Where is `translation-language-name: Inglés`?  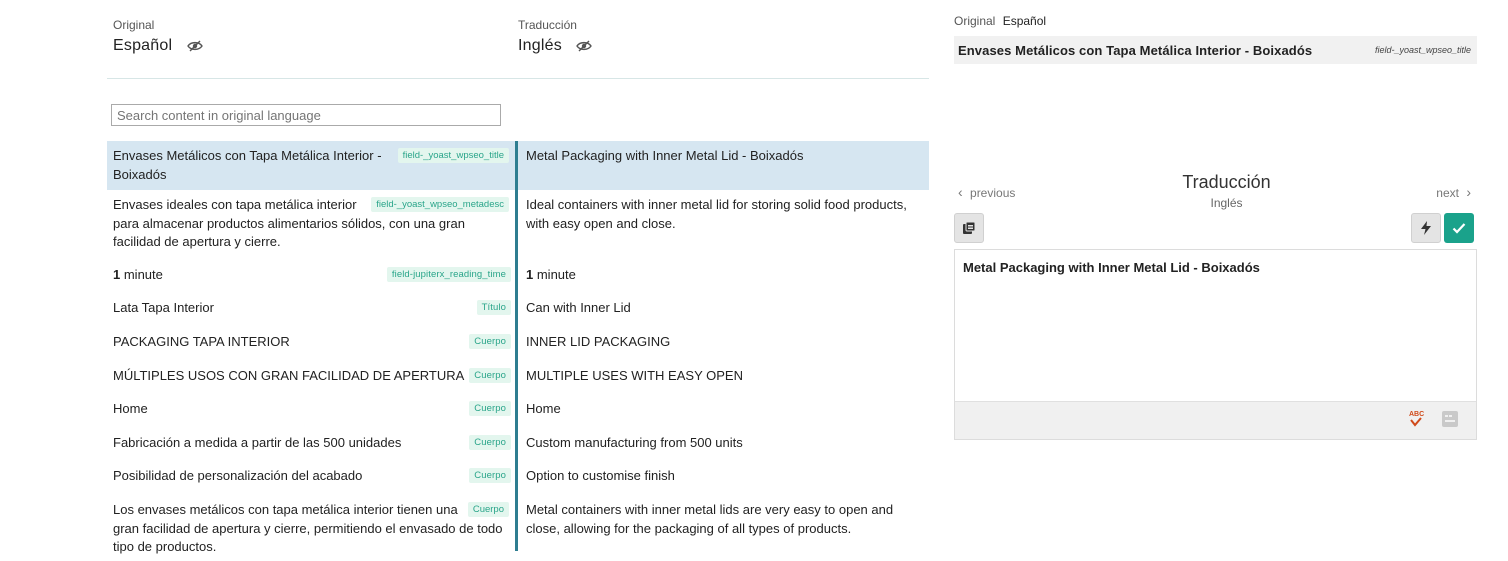
translation-language-name: Inglés is located at coordinates (540, 45).